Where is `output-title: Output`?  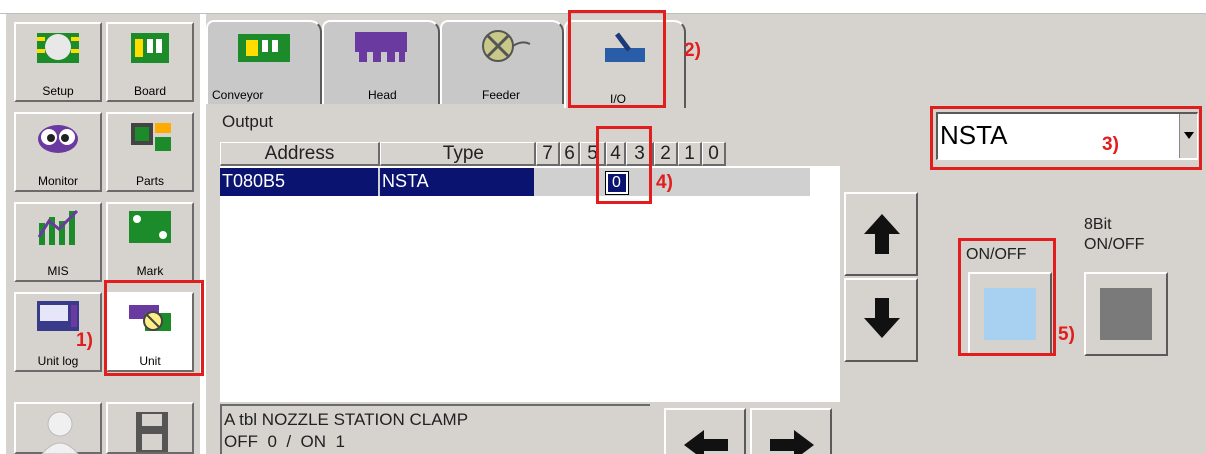 output-title: Output is located at coordinates (248, 121).